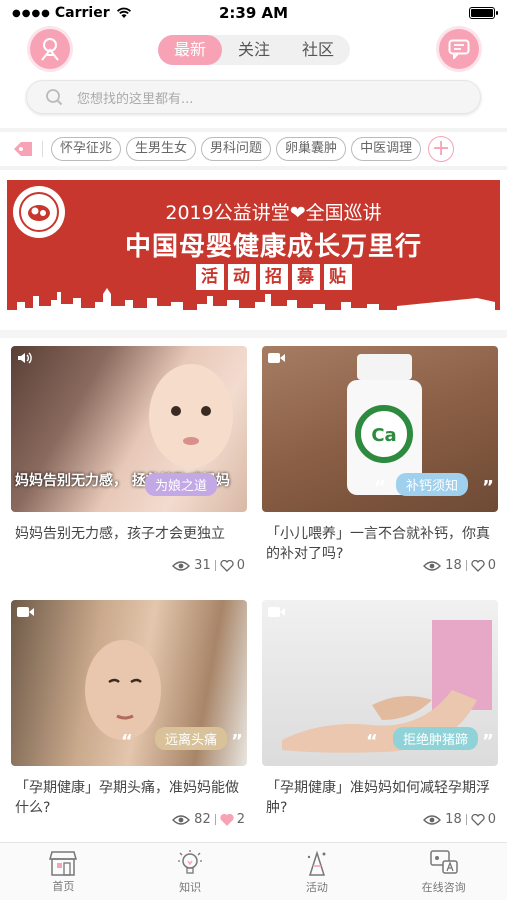 The image size is (507, 900). Describe the element at coordinates (202, 565) in the screenshot. I see `view-count: 31` at that location.